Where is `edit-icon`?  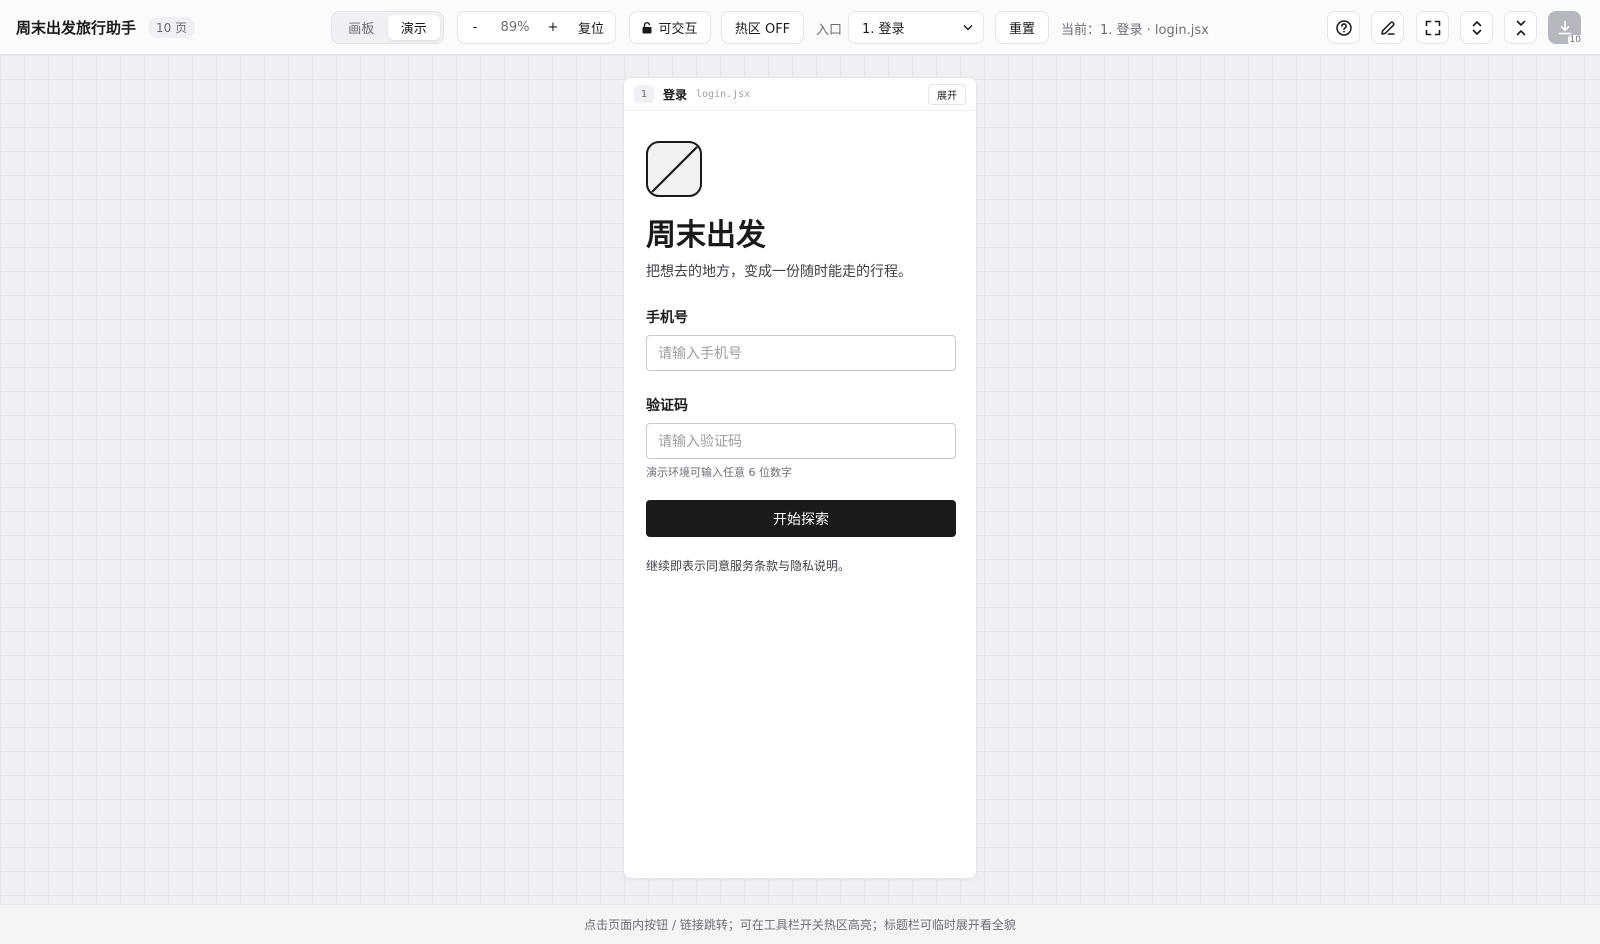 edit-icon is located at coordinates (1387, 27).